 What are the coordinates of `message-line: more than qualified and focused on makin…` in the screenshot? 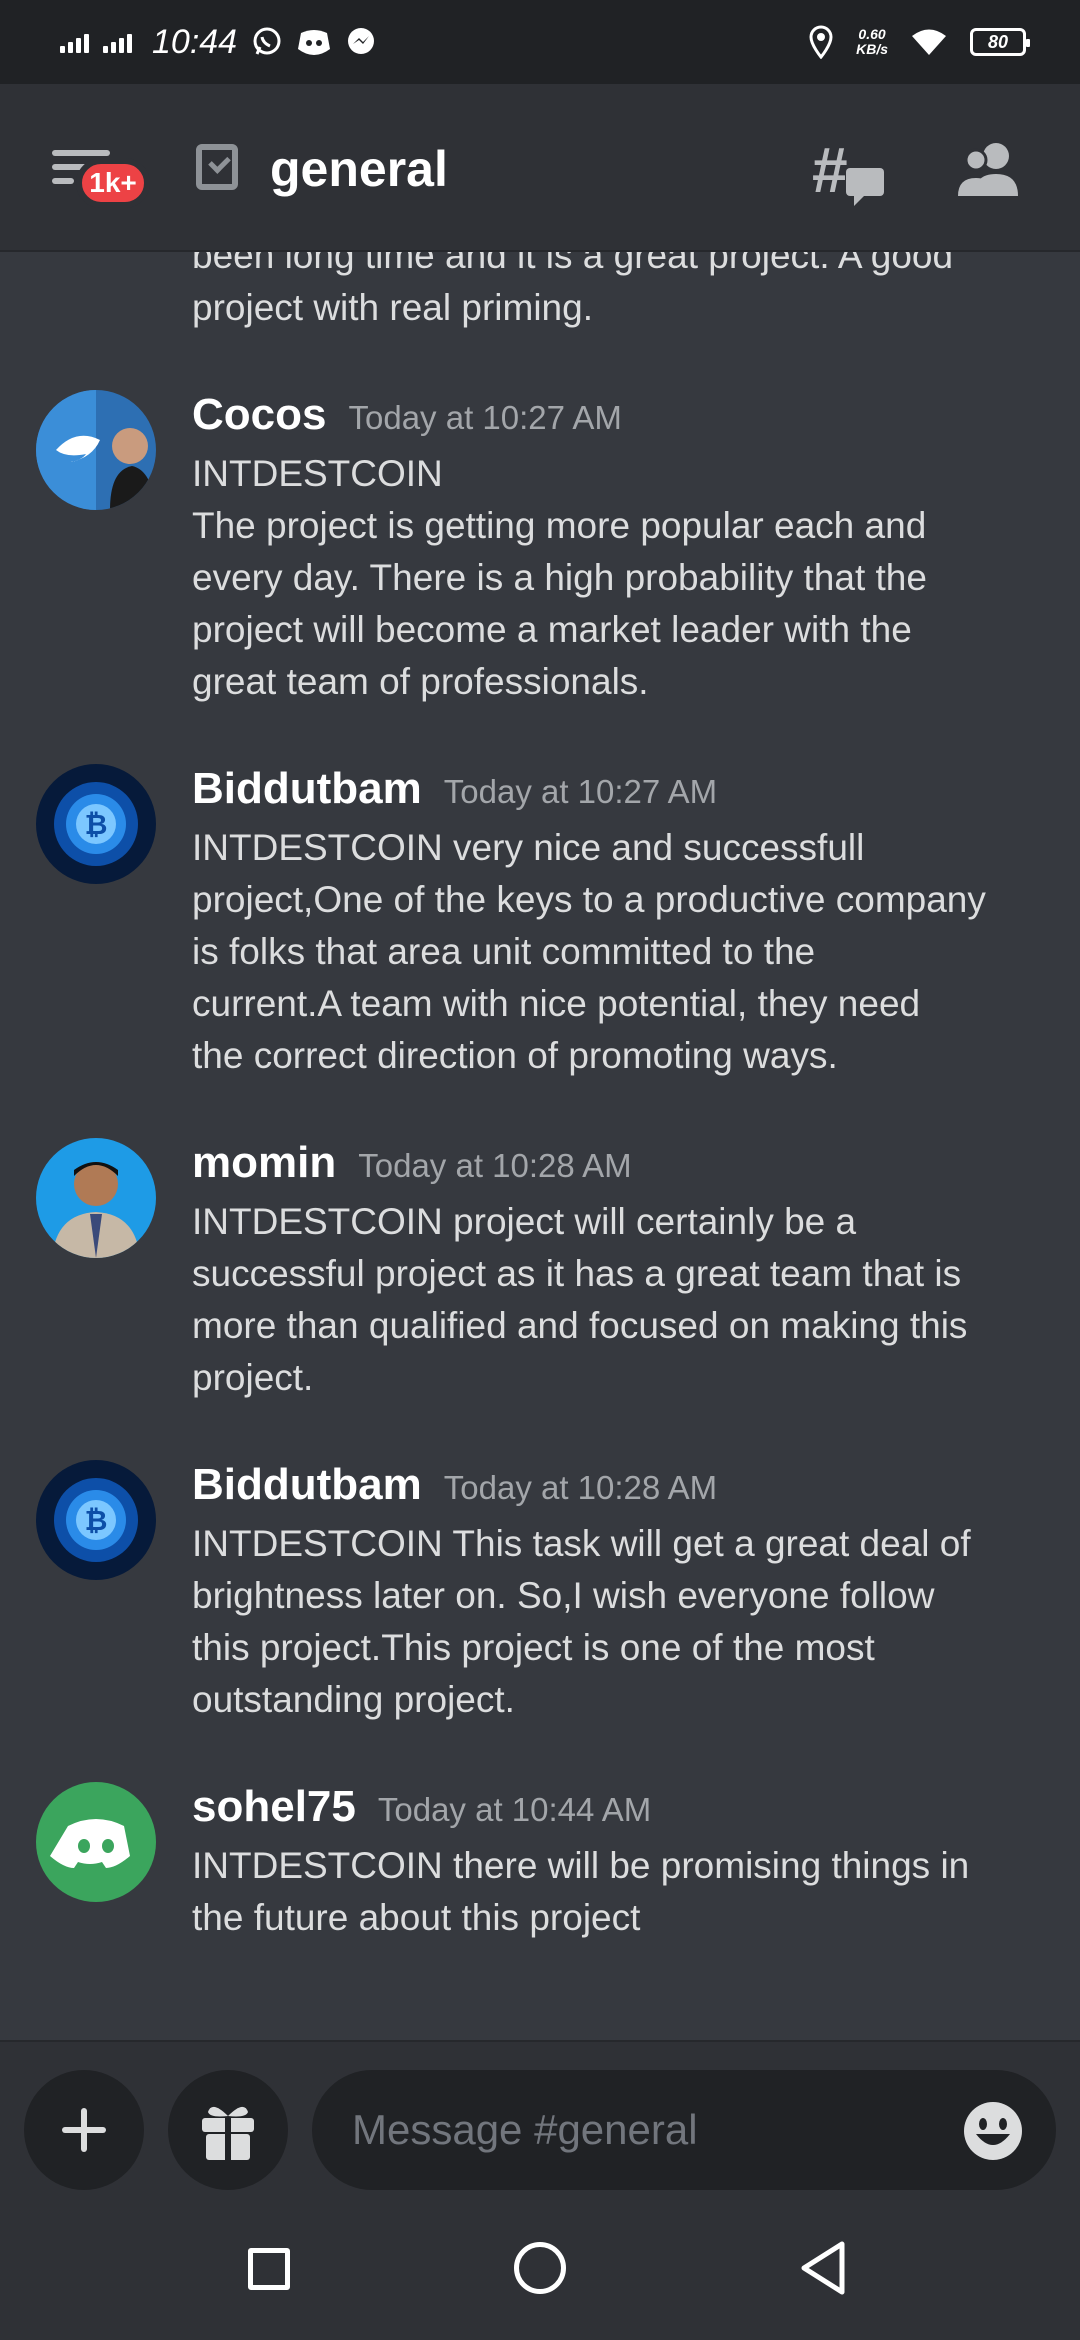 It's located at (580, 1325).